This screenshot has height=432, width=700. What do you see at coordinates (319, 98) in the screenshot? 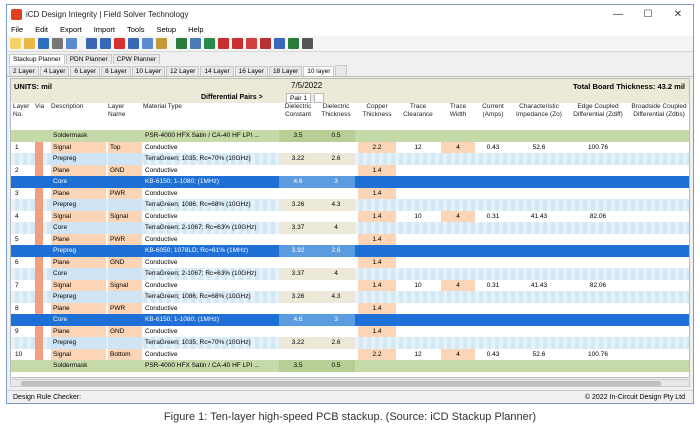
I see `add-pair-icon` at bounding box center [319, 98].